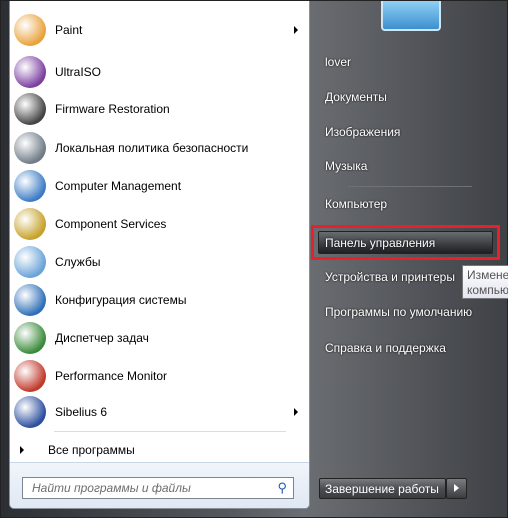  Describe the element at coordinates (30, 376) in the screenshot. I see `performance-monitor-icon` at that location.